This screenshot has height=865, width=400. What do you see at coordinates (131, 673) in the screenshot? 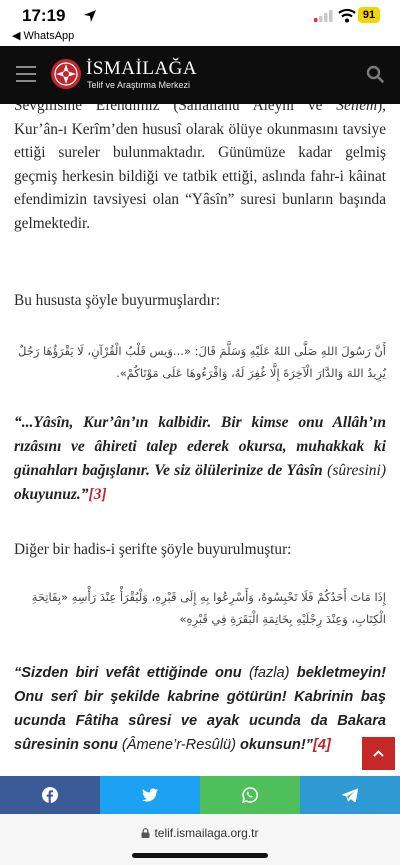
I see `quote2-text: “Sizden biri vefât ettiğinde onu` at bounding box center [131, 673].